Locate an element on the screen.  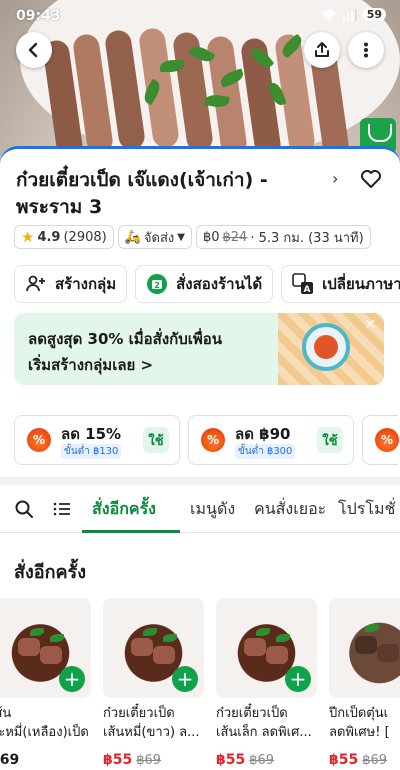
delivery-mode-label: จัดส่ง is located at coordinates (159, 238).